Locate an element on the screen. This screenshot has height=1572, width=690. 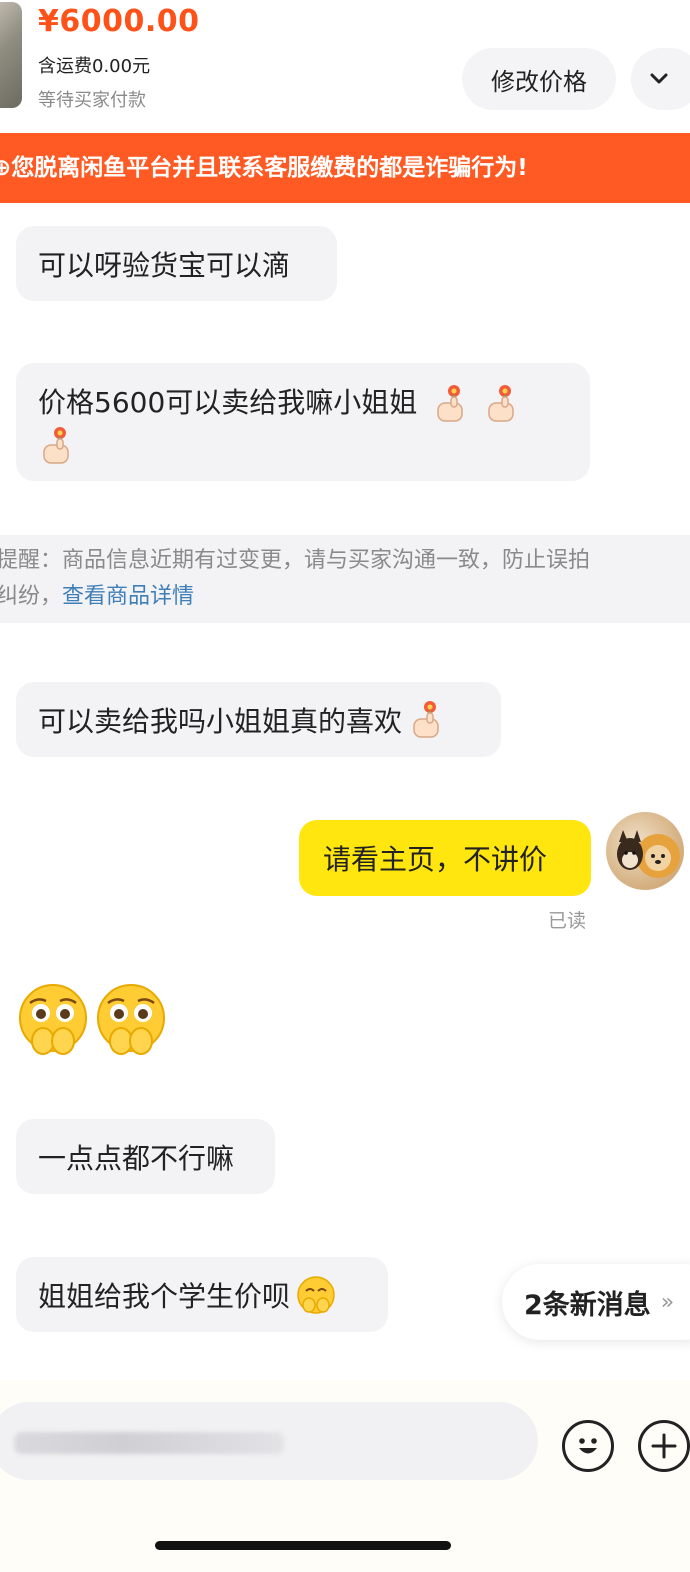
fraud-warning-banner: ⊕您脱离闲鱼平台并且联系客服缴费的都是诈骗行为! is located at coordinates (345, 168).